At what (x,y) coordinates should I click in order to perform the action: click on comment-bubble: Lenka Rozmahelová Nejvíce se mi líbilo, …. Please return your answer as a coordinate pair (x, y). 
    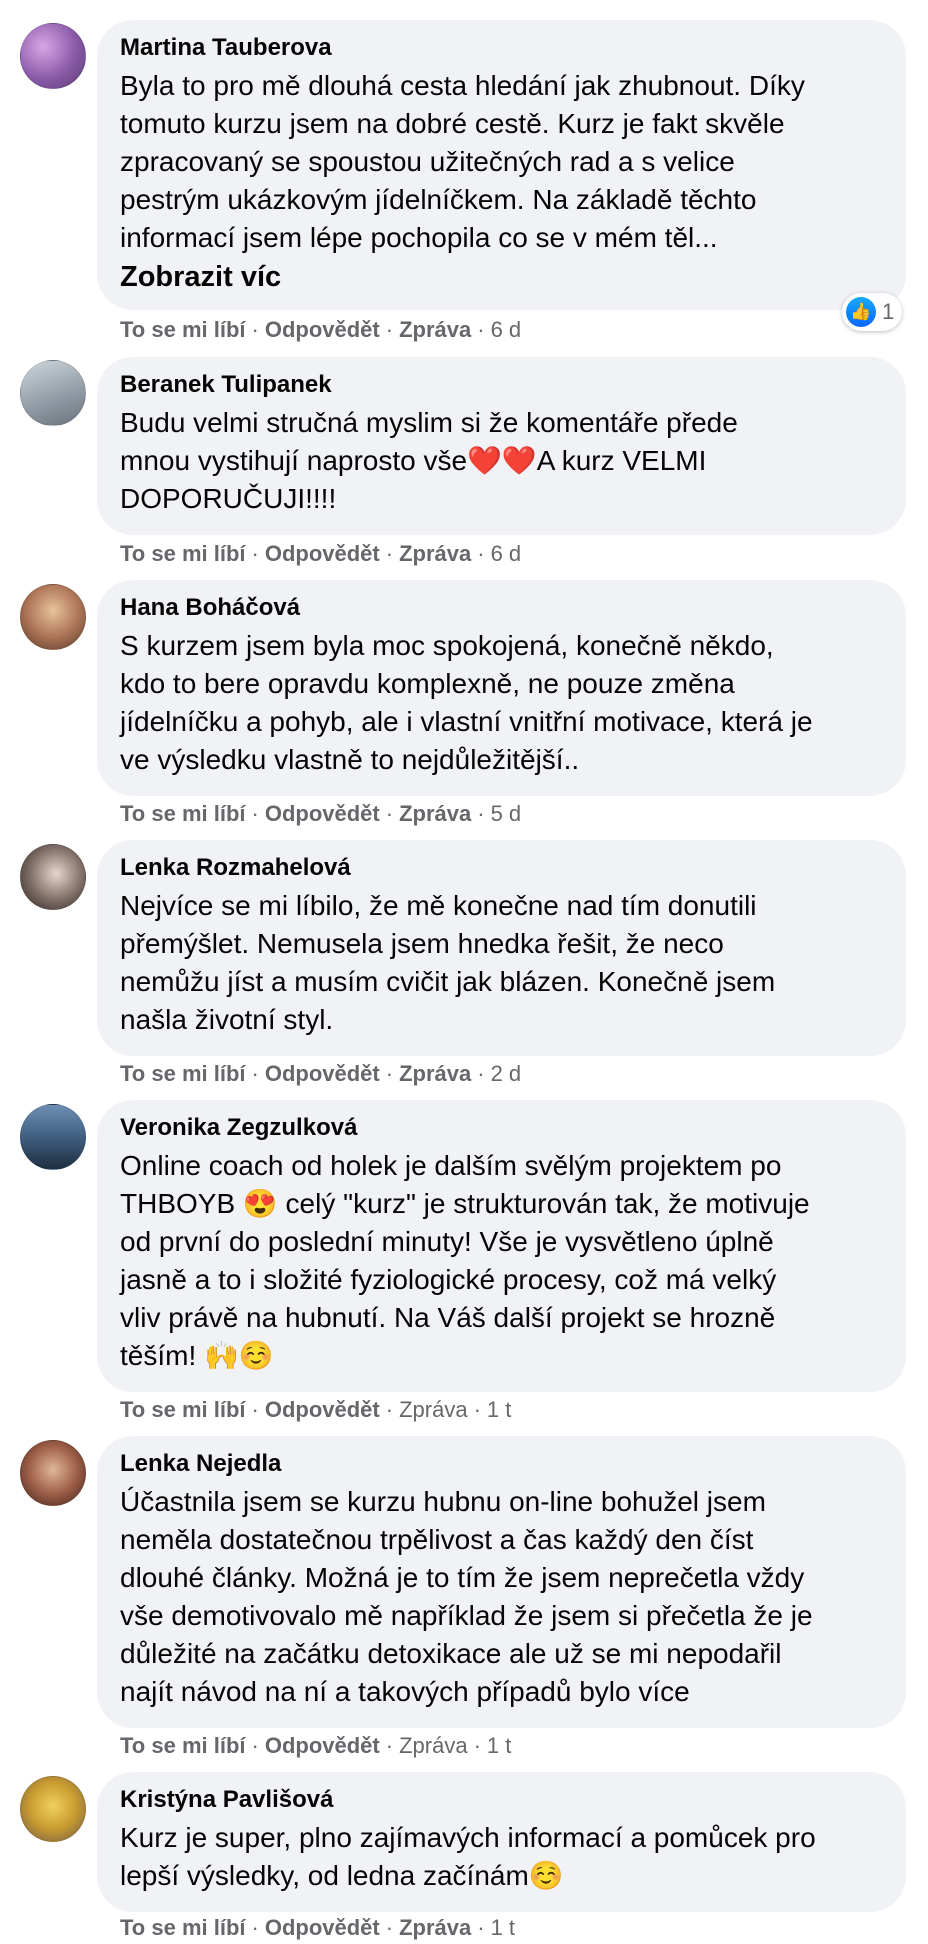
    Looking at the image, I should click on (501, 948).